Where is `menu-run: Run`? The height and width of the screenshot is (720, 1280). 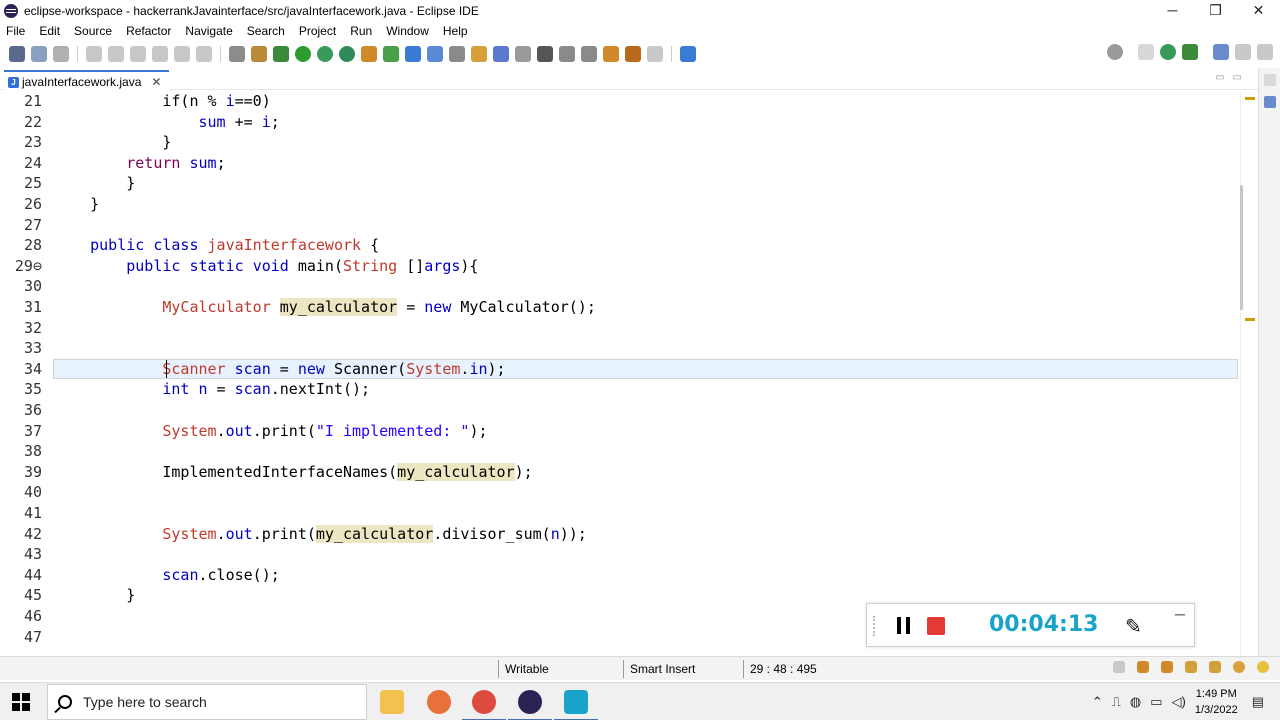 menu-run: Run is located at coordinates (361, 31).